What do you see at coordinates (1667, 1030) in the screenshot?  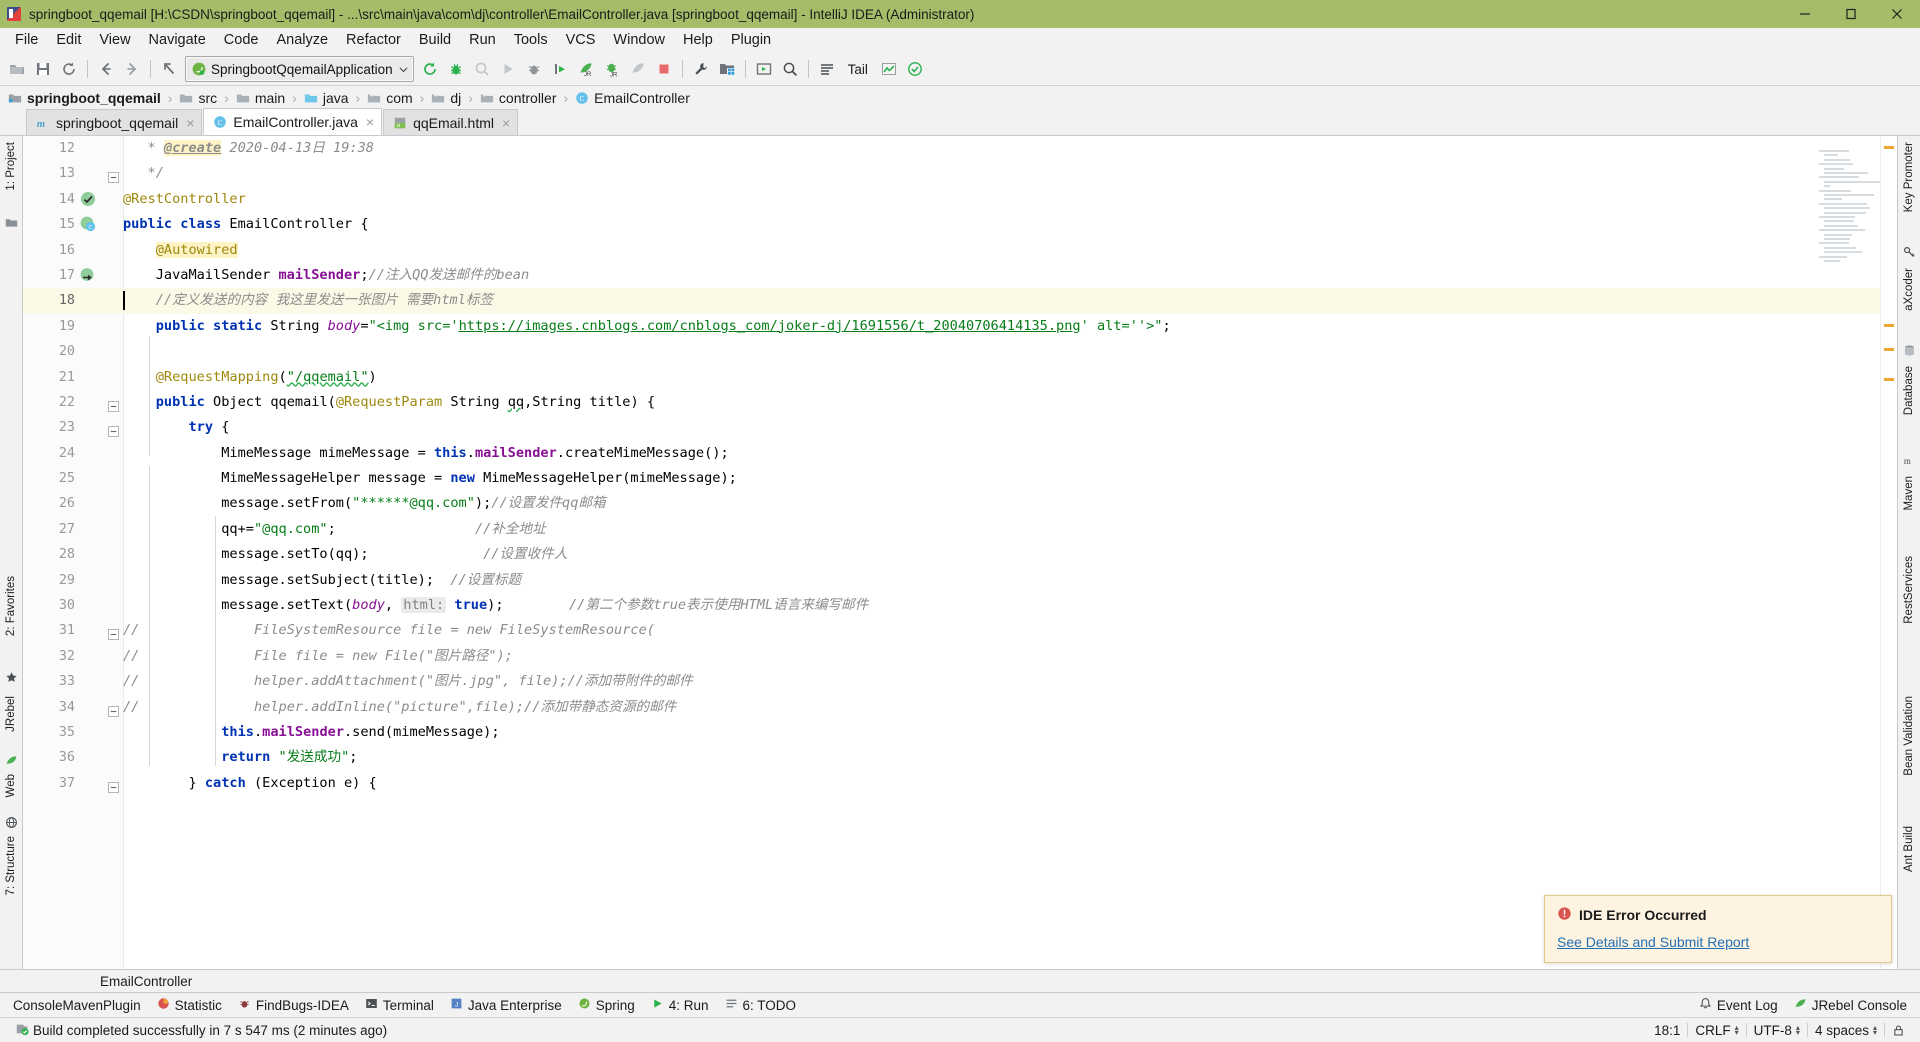 I see `caret-position: 18:1` at bounding box center [1667, 1030].